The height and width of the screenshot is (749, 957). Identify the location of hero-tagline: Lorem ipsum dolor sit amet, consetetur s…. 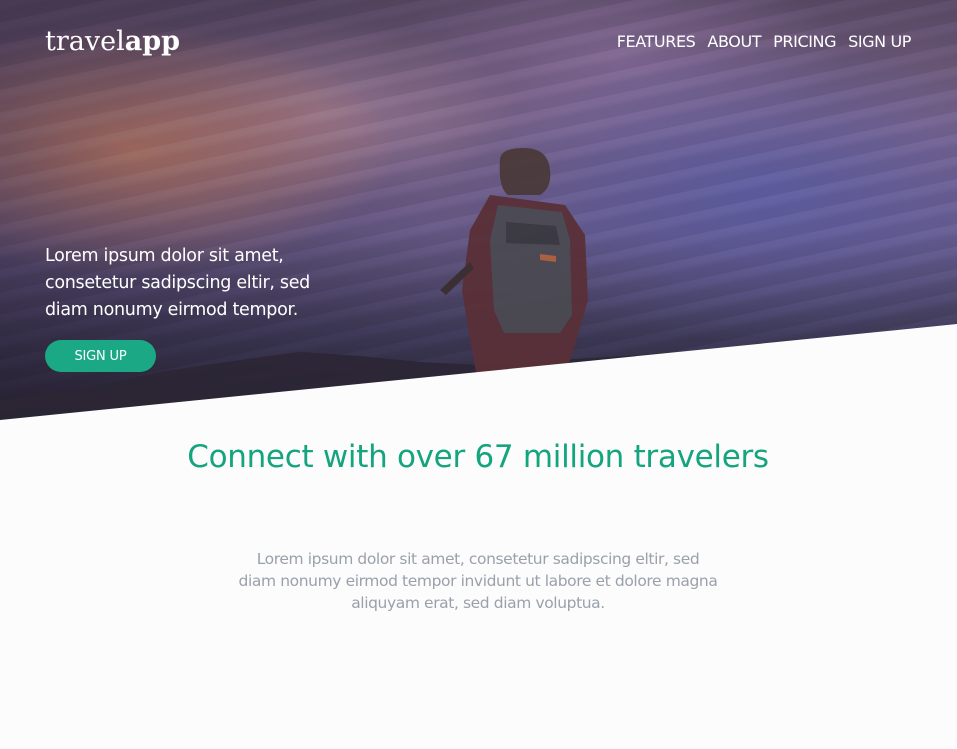
(177, 283).